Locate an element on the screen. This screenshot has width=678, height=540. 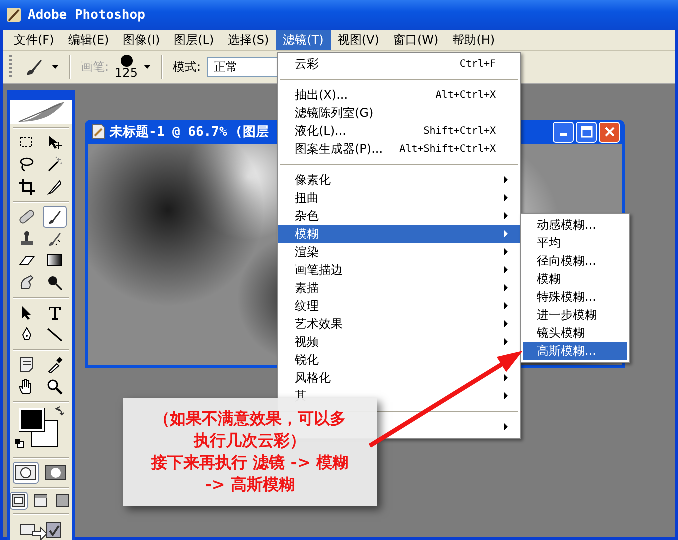
close-button is located at coordinates (609, 132).